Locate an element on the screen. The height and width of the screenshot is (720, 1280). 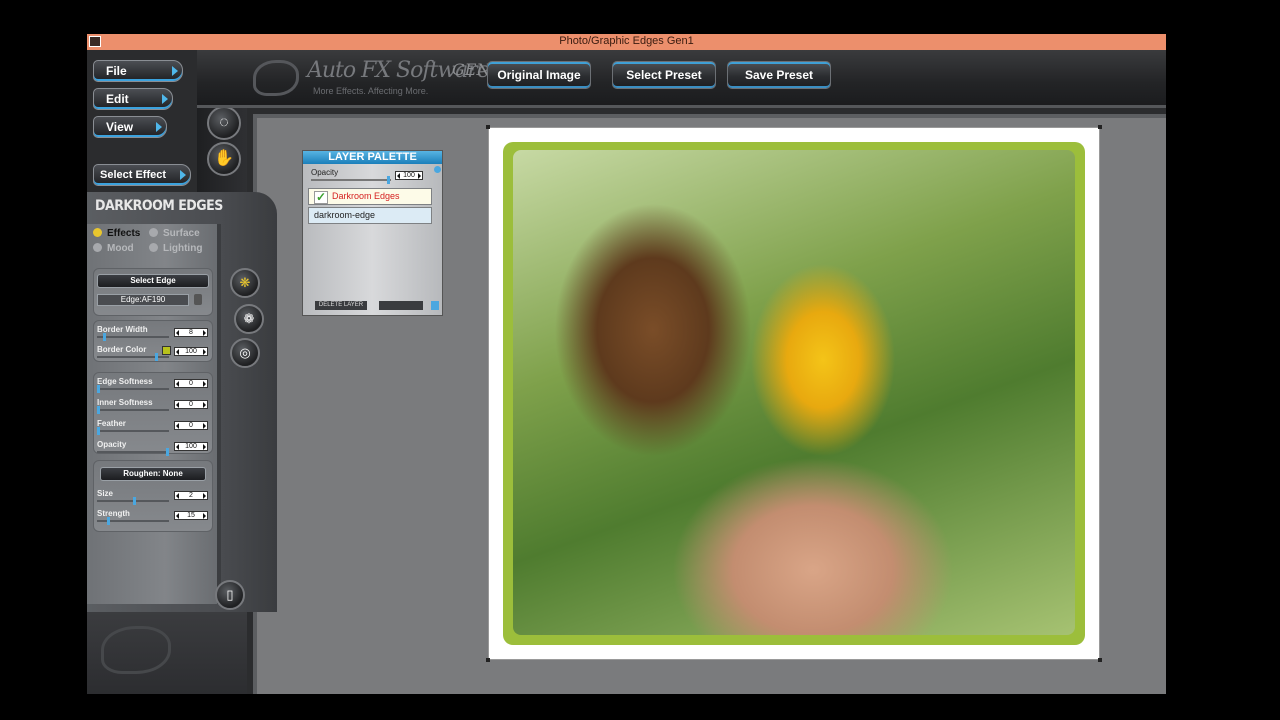
file-menu-label: File is located at coordinates (116, 71).